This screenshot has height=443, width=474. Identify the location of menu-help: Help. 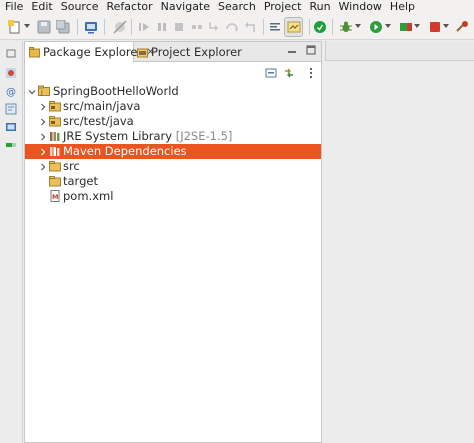
(401, 7).